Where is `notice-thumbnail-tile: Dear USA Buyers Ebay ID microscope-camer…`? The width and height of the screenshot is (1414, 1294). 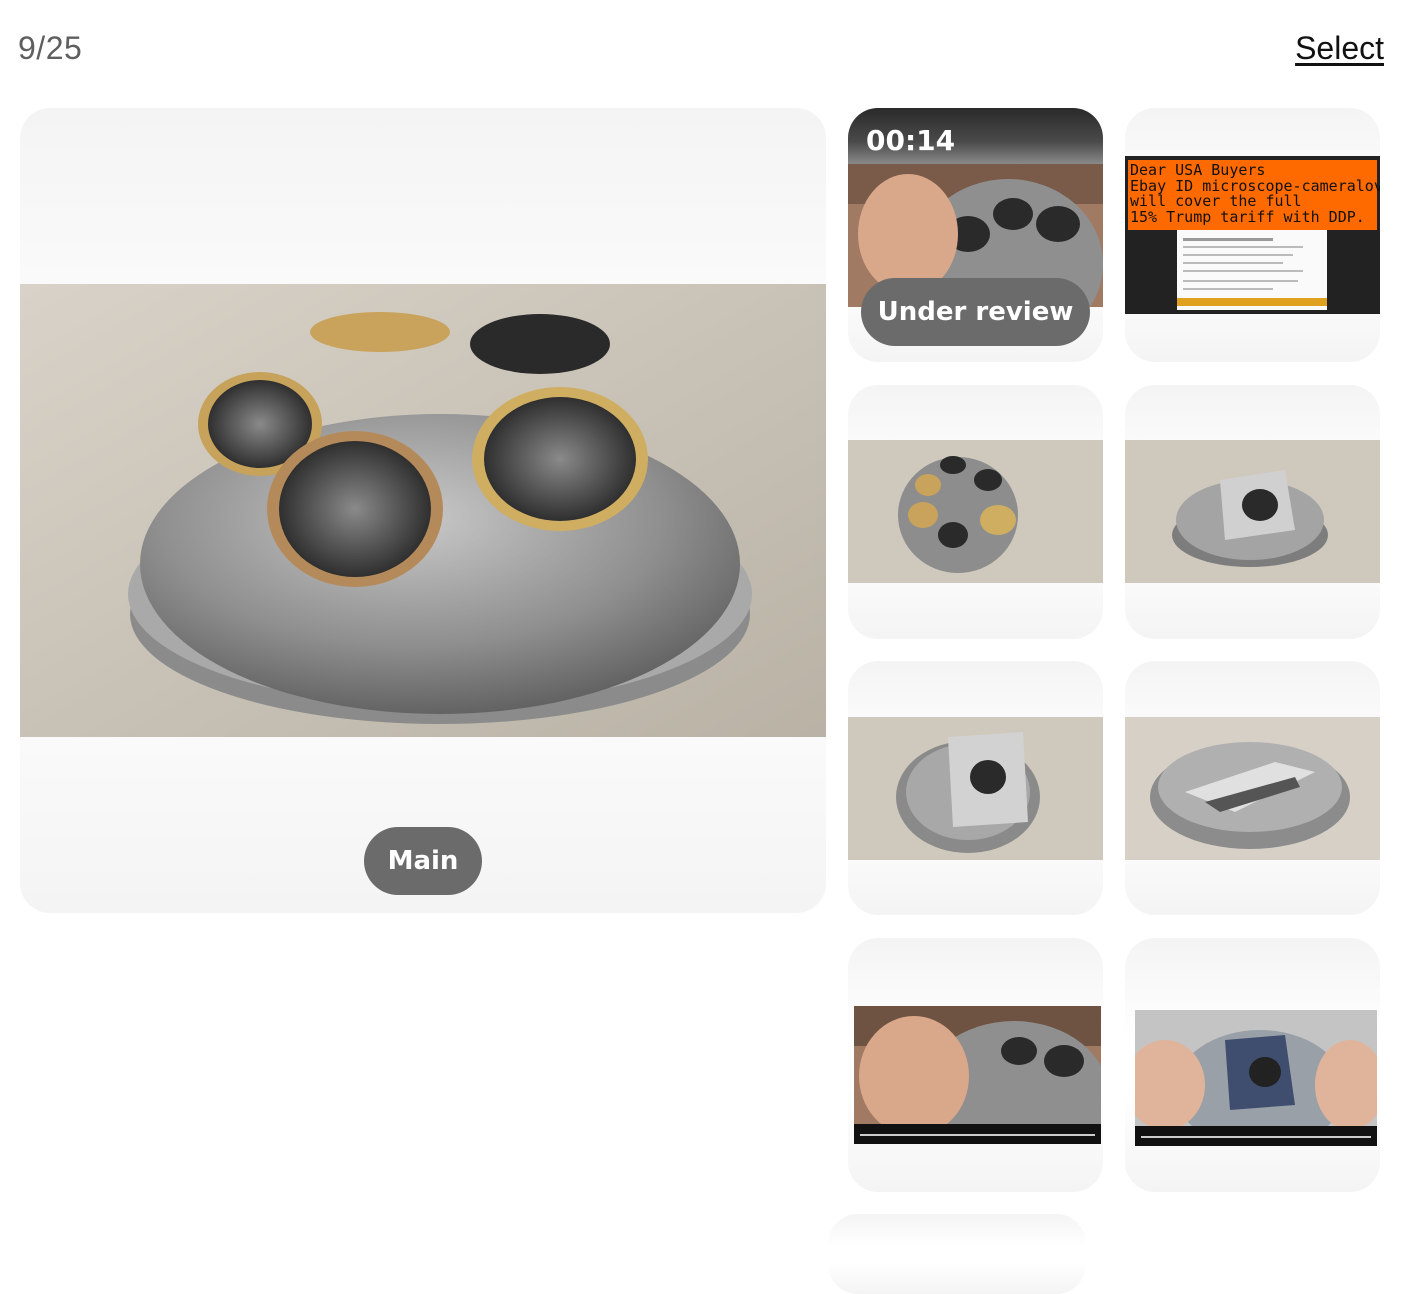 notice-thumbnail-tile: Dear USA Buyers Ebay ID microscope-camer… is located at coordinates (1252, 235).